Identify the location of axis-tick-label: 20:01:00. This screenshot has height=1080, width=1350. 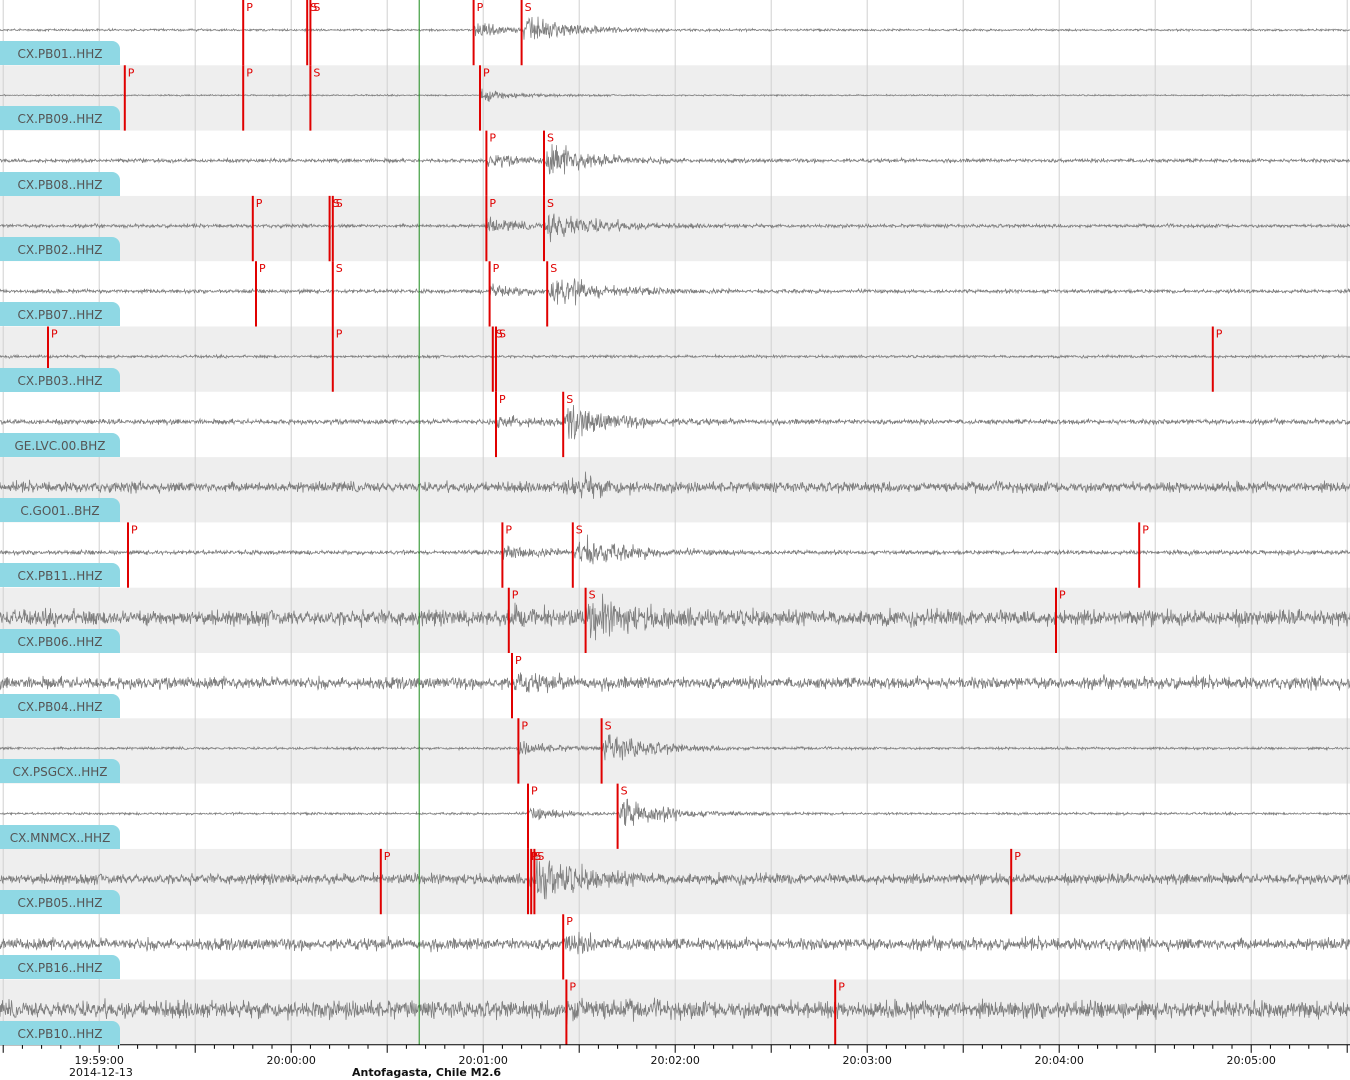
(483, 1060).